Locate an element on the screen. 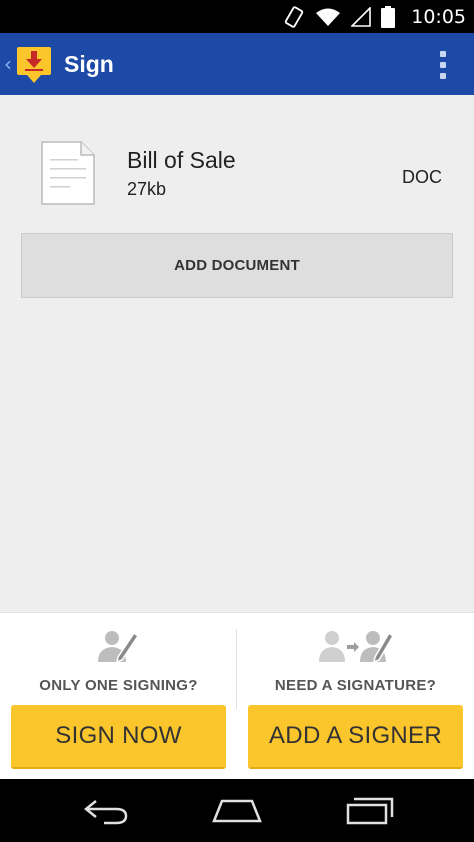 The height and width of the screenshot is (842, 474). document-name: Bill of Sale is located at coordinates (181, 160).